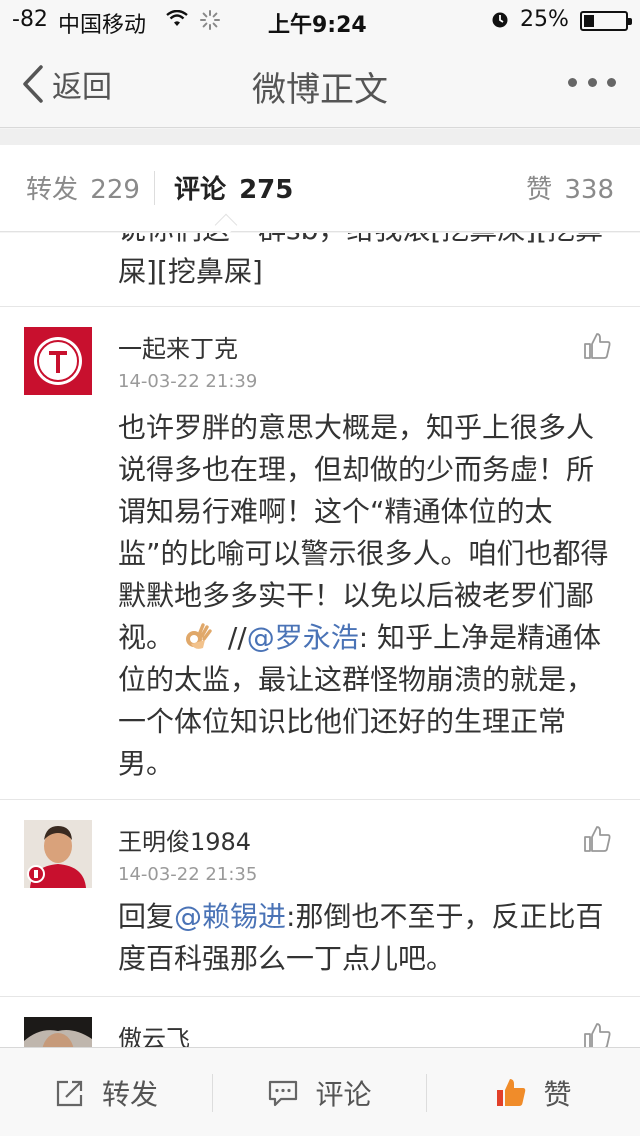 The width and height of the screenshot is (640, 1136). What do you see at coordinates (360, 260) in the screenshot?
I see `comment-text: 说你们这一群sb，给我滚[挖鼻屎][挖鼻屎][挖鼻屎]` at bounding box center [360, 260].